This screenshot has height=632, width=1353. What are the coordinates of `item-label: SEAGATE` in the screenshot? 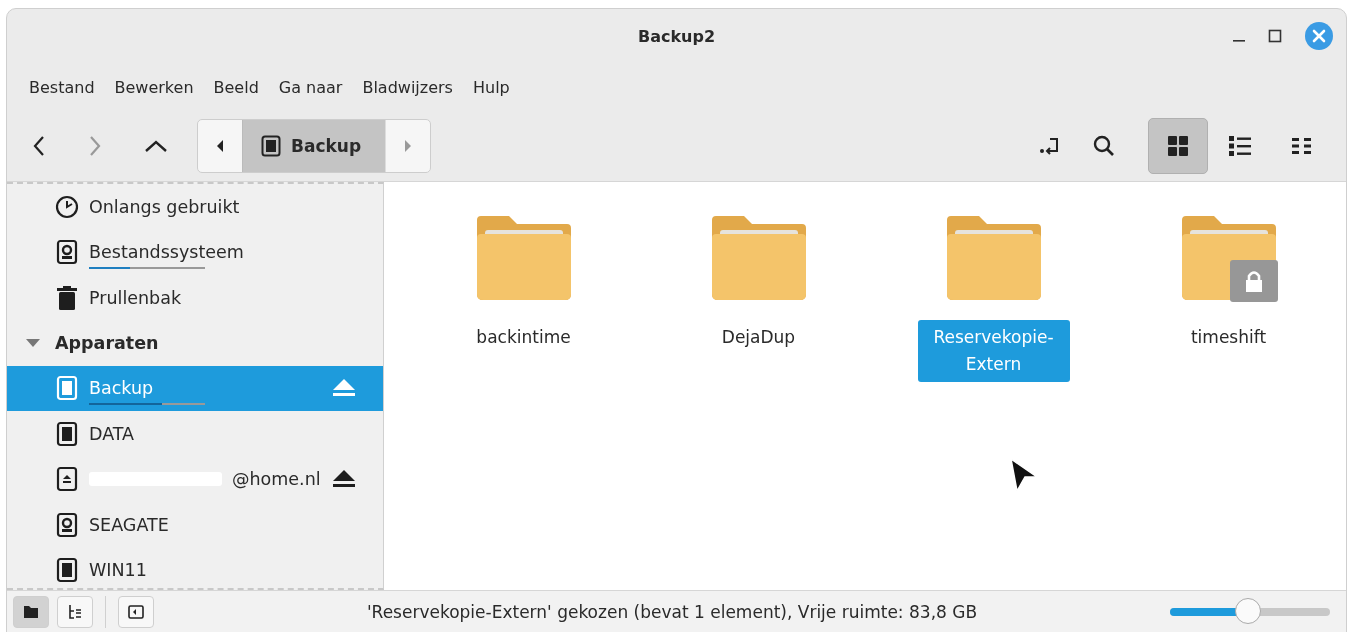 It's located at (129, 524).